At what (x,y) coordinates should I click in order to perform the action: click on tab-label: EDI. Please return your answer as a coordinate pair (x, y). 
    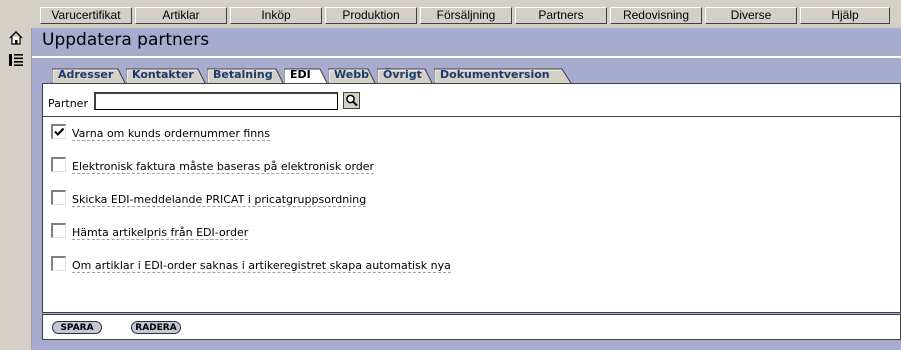
    Looking at the image, I should click on (300, 74).